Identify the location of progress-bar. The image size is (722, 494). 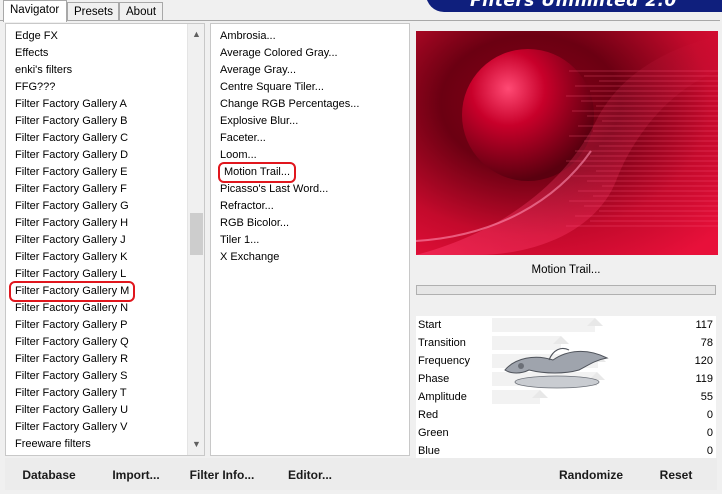
(566, 290).